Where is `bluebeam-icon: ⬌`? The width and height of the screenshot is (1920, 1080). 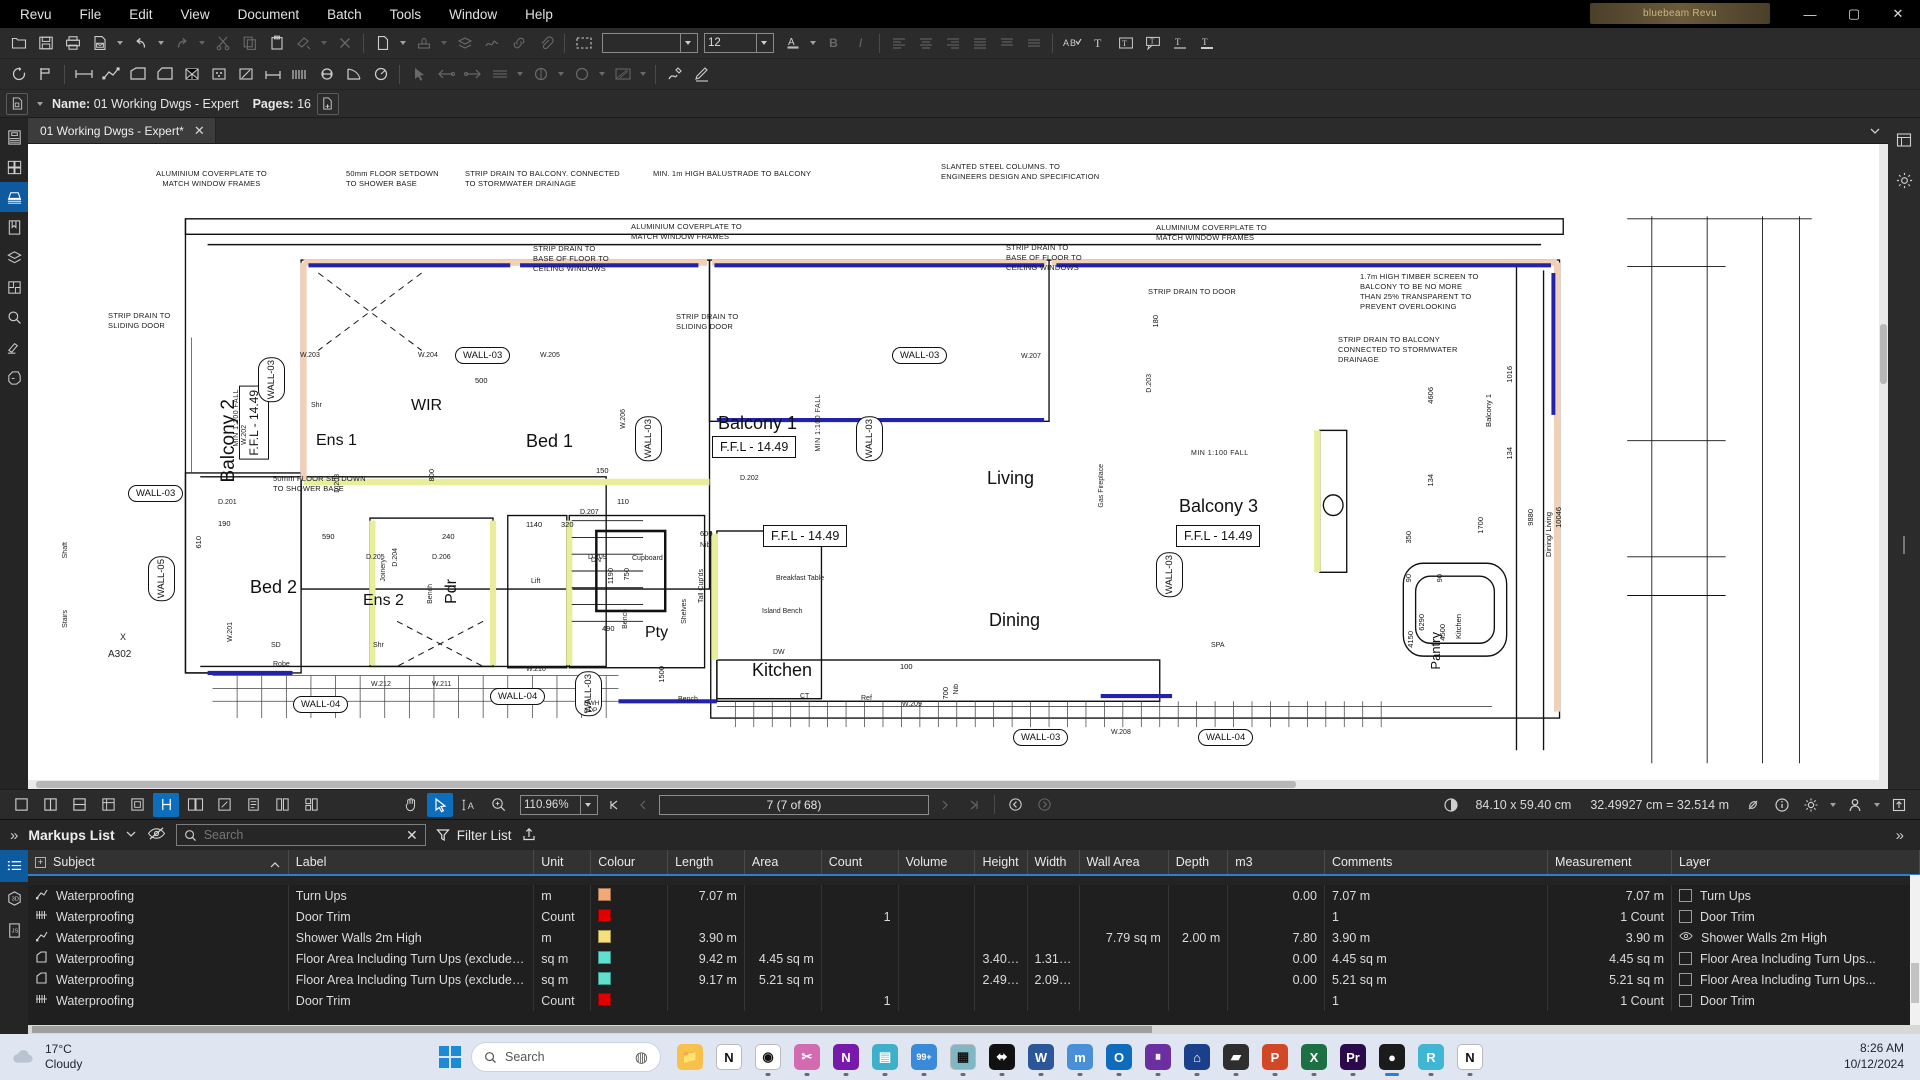
bluebeam-icon: ⬌ is located at coordinates (1002, 1059).